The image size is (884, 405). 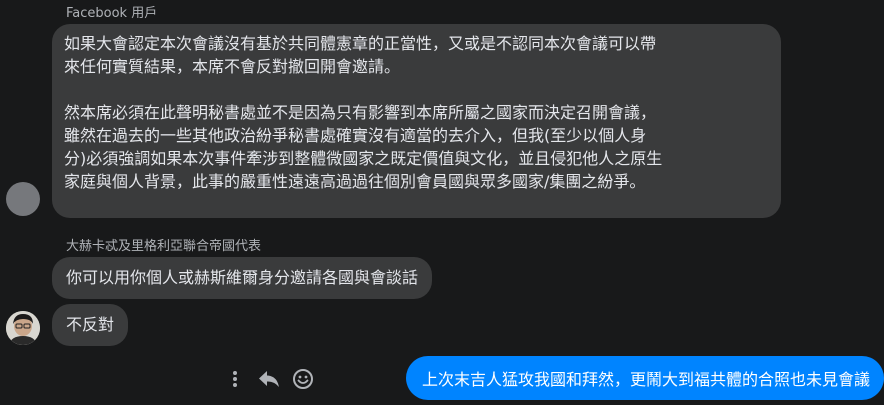 What do you see at coordinates (112, 13) in the screenshot?
I see `sender-name: Facebook 用戶` at bounding box center [112, 13].